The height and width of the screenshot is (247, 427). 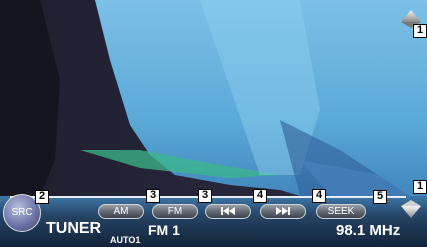 I want to click on skip-next-icon, so click(x=283, y=211).